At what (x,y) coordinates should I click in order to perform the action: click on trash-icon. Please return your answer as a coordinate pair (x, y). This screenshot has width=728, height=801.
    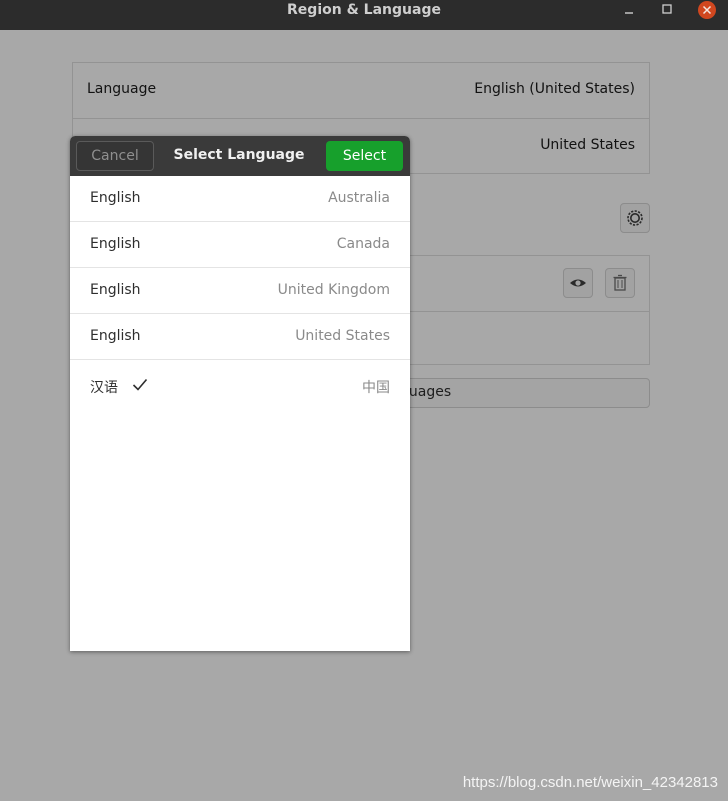
    Looking at the image, I should click on (620, 282).